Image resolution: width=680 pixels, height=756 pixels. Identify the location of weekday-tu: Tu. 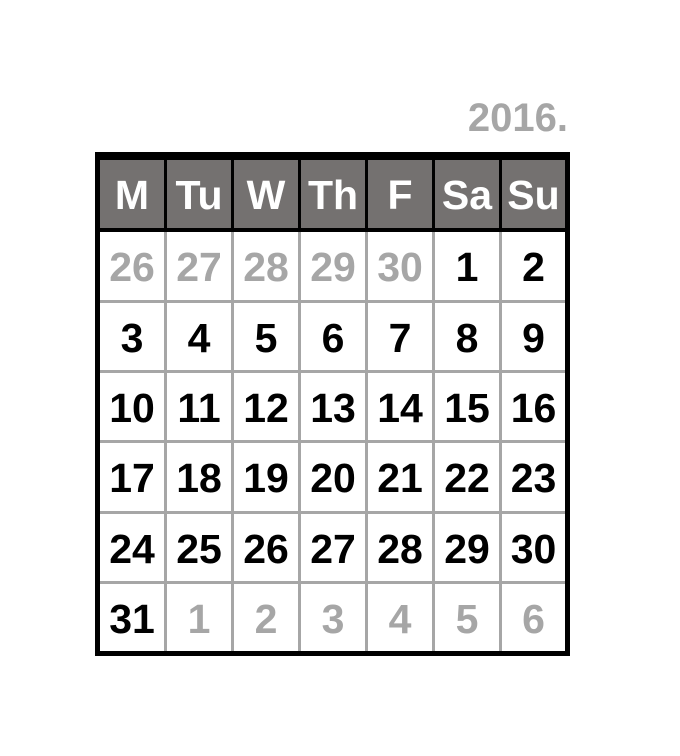
(199, 194).